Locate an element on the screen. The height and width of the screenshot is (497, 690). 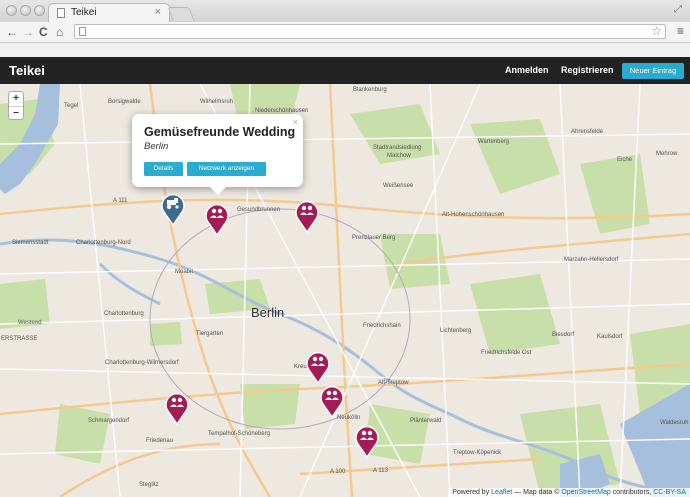
place-label: Friedenau is located at coordinates (160, 441).